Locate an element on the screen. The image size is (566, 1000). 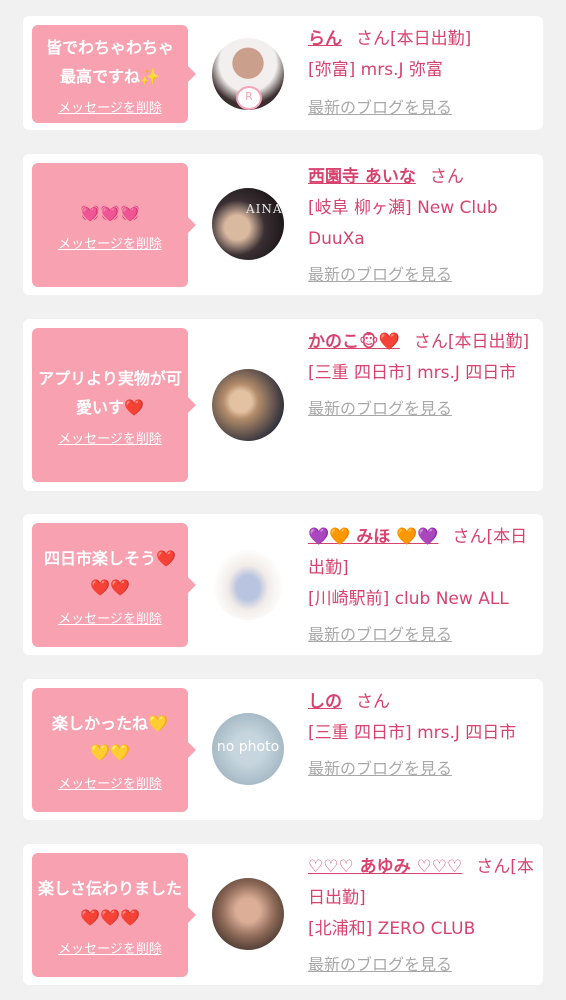
message-bubble: 楽しさ伝わりました❤️❤️❤️ メッセージを削除 is located at coordinates (114, 915).